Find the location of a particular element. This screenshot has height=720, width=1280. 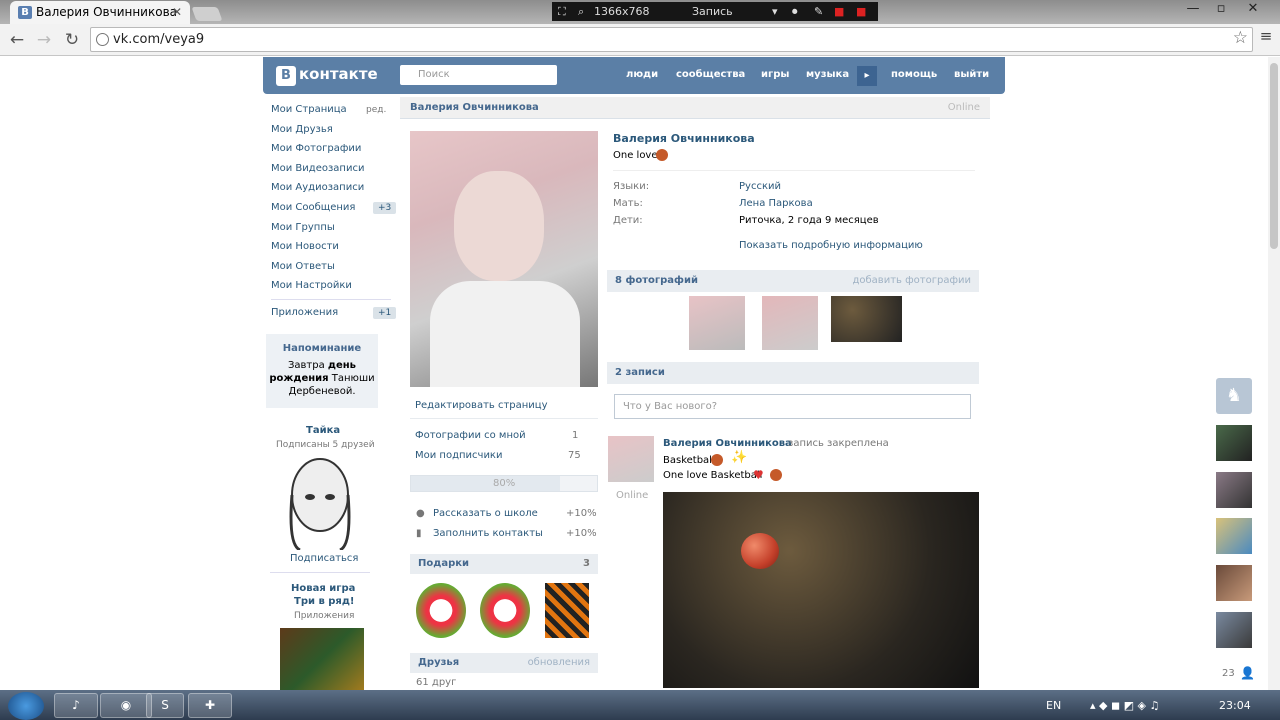

scrollbar-thumb is located at coordinates (1274, 156).